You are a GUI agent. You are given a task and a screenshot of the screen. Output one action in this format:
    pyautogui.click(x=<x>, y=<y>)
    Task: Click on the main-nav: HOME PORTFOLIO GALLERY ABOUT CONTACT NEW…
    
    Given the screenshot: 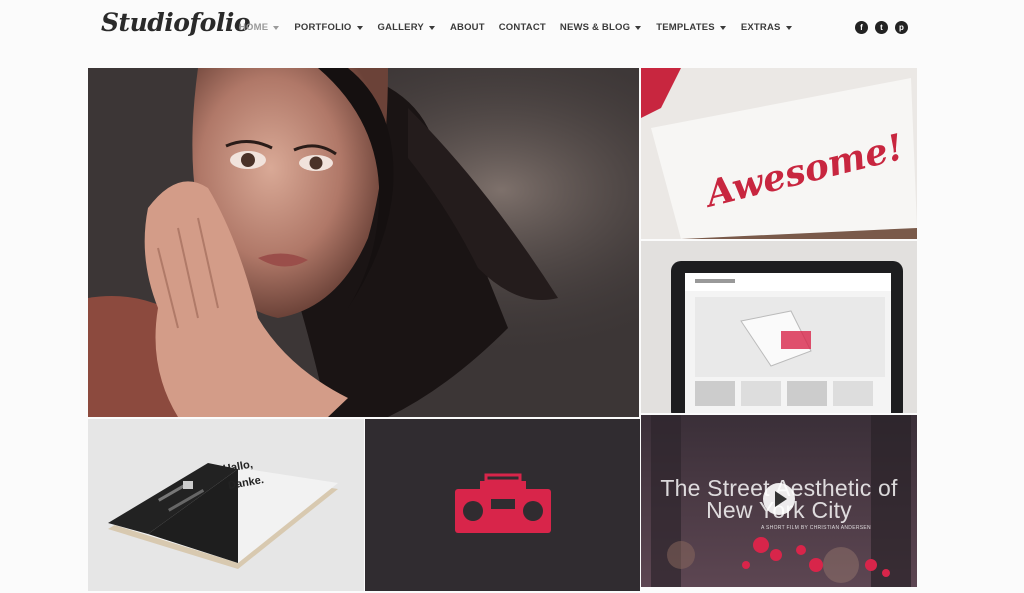 What is the action you would take?
    pyautogui.click(x=515, y=27)
    